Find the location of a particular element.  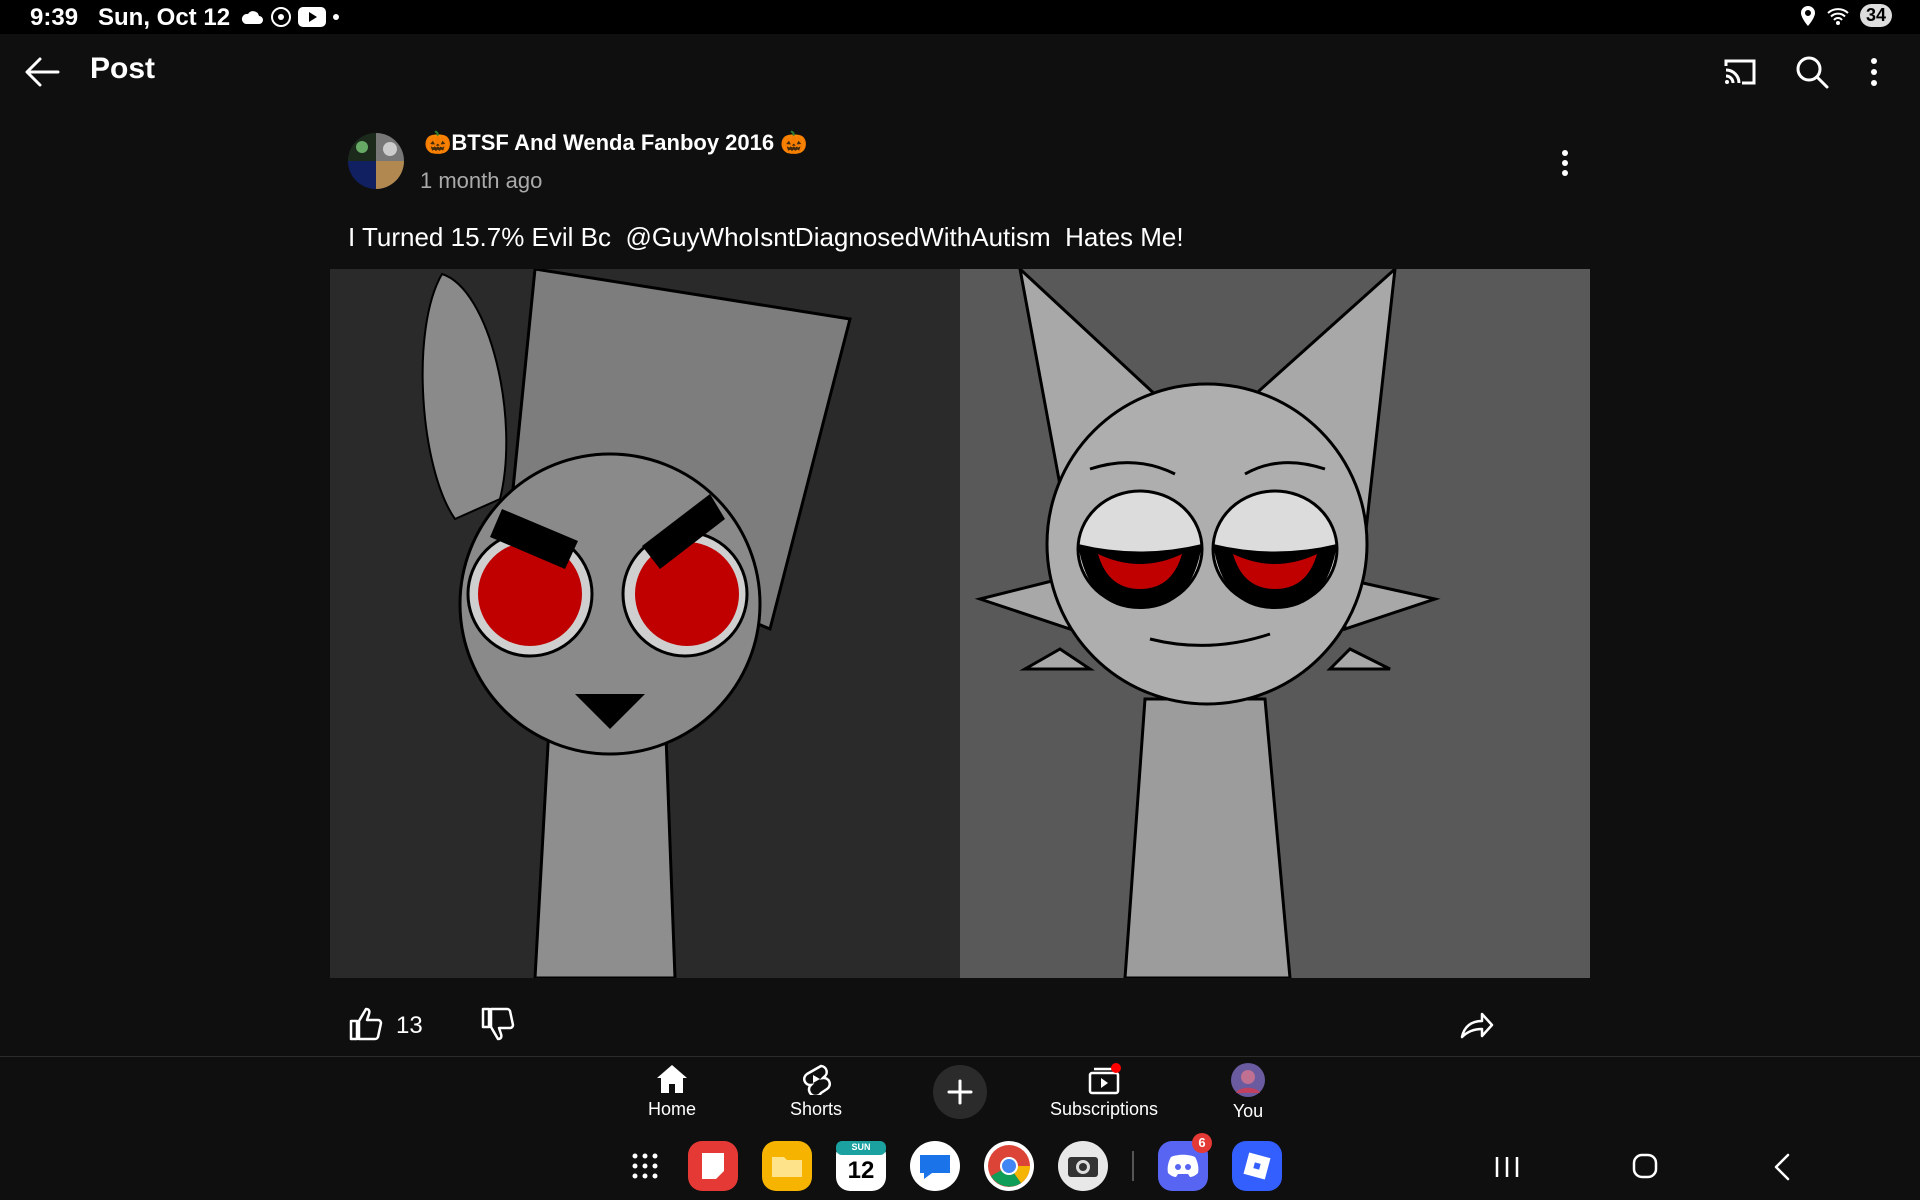

recents-icon is located at coordinates (1507, 1167).